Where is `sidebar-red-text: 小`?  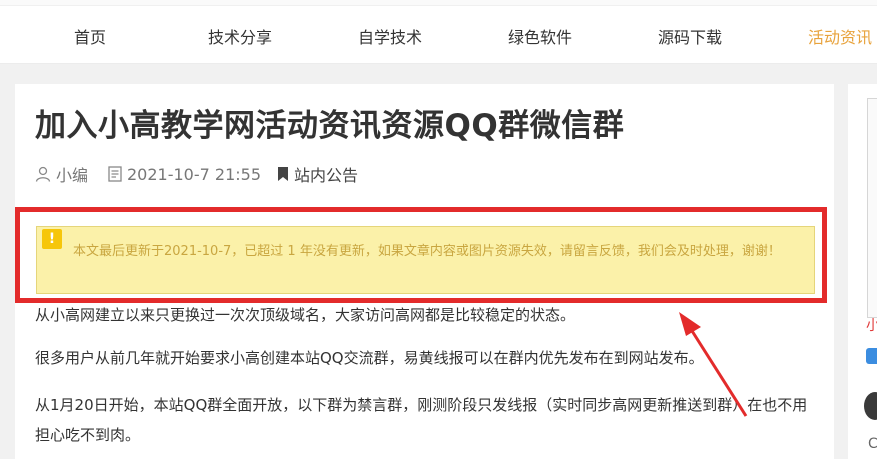 sidebar-red-text: 小 is located at coordinates (871, 326).